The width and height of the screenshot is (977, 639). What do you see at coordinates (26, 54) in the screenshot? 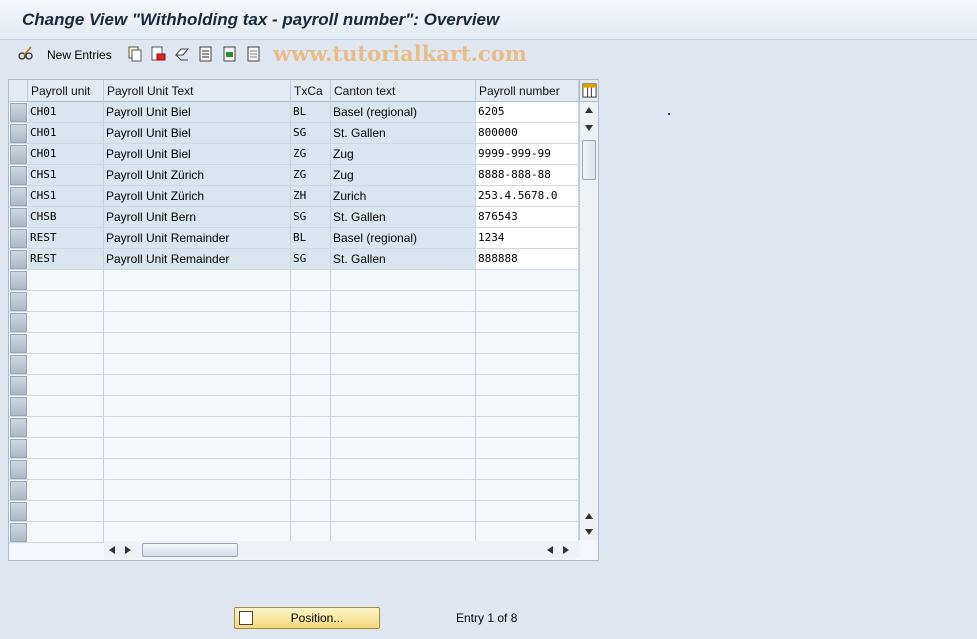
I see `edit-glasses-icon` at bounding box center [26, 54].